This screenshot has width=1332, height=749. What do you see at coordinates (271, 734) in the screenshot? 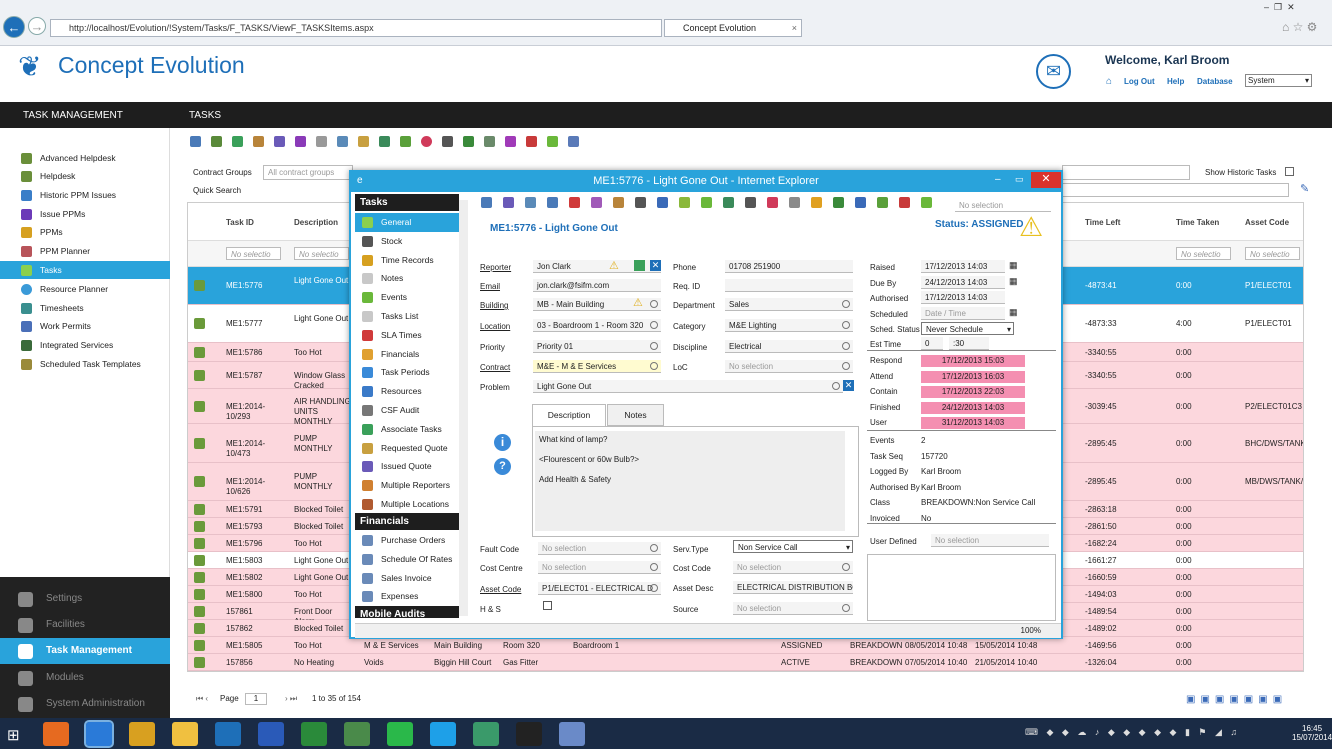
I see `word-icon` at bounding box center [271, 734].